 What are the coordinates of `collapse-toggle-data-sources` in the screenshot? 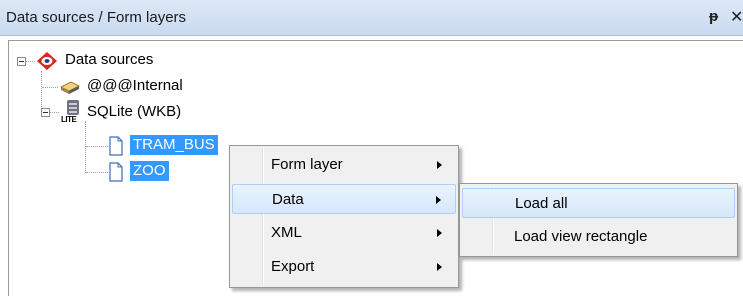 It's located at (21, 61).